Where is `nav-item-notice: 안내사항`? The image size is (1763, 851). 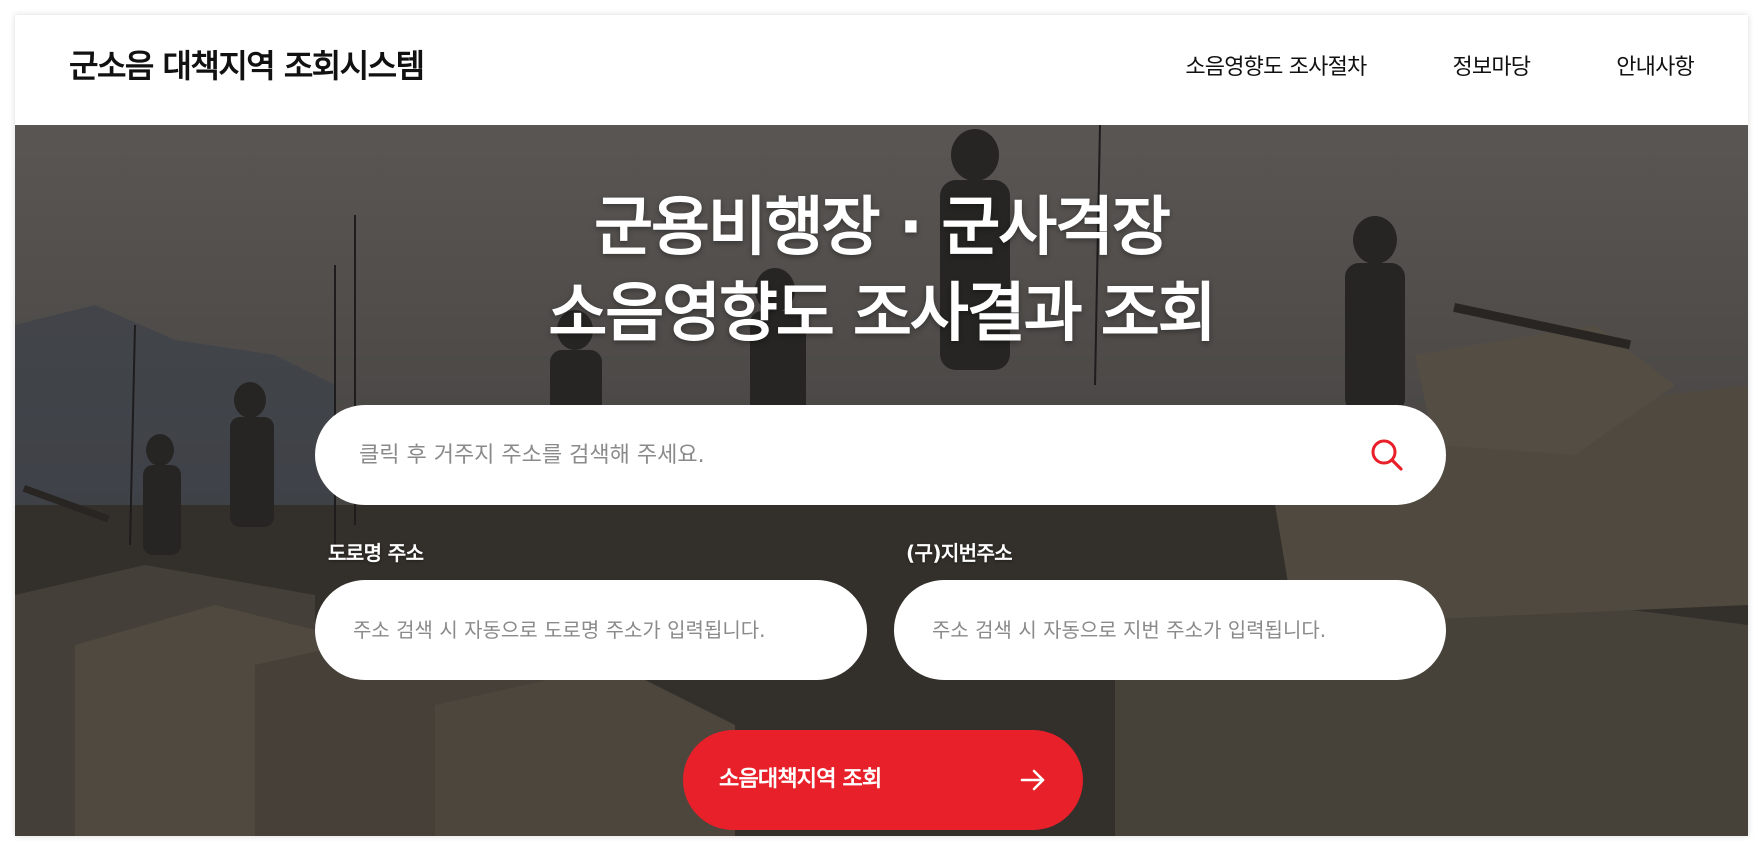
nav-item-notice: 안내사항 is located at coordinates (1655, 65).